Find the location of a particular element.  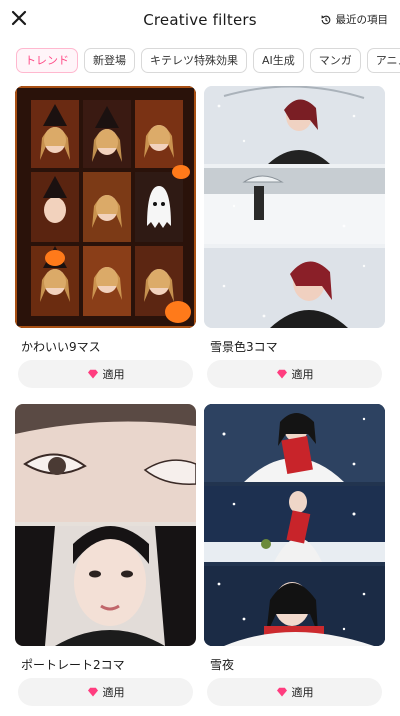

tab-trend: トレンド is located at coordinates (47, 60).